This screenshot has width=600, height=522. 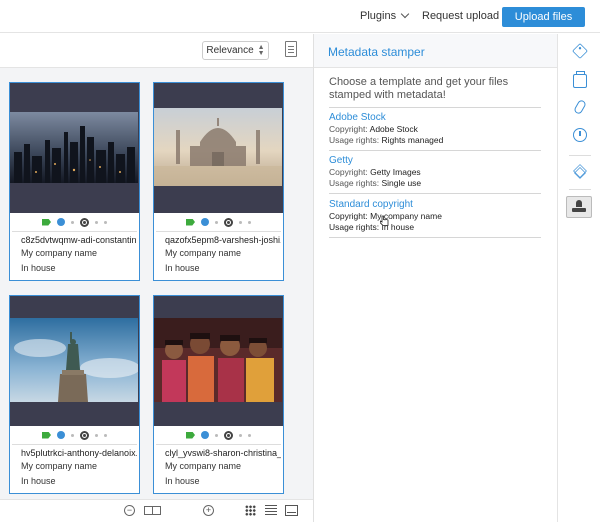 I want to click on panel-header: Metadata stamper, so click(x=436, y=51).